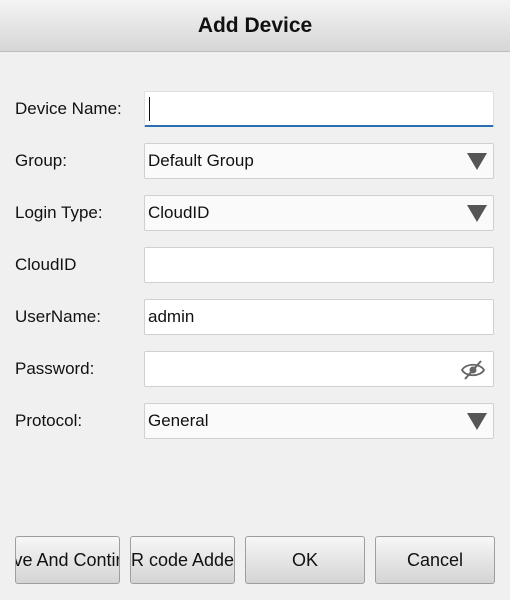 This screenshot has height=600, width=510. Describe the element at coordinates (149, 108) in the screenshot. I see `text-caret` at that location.